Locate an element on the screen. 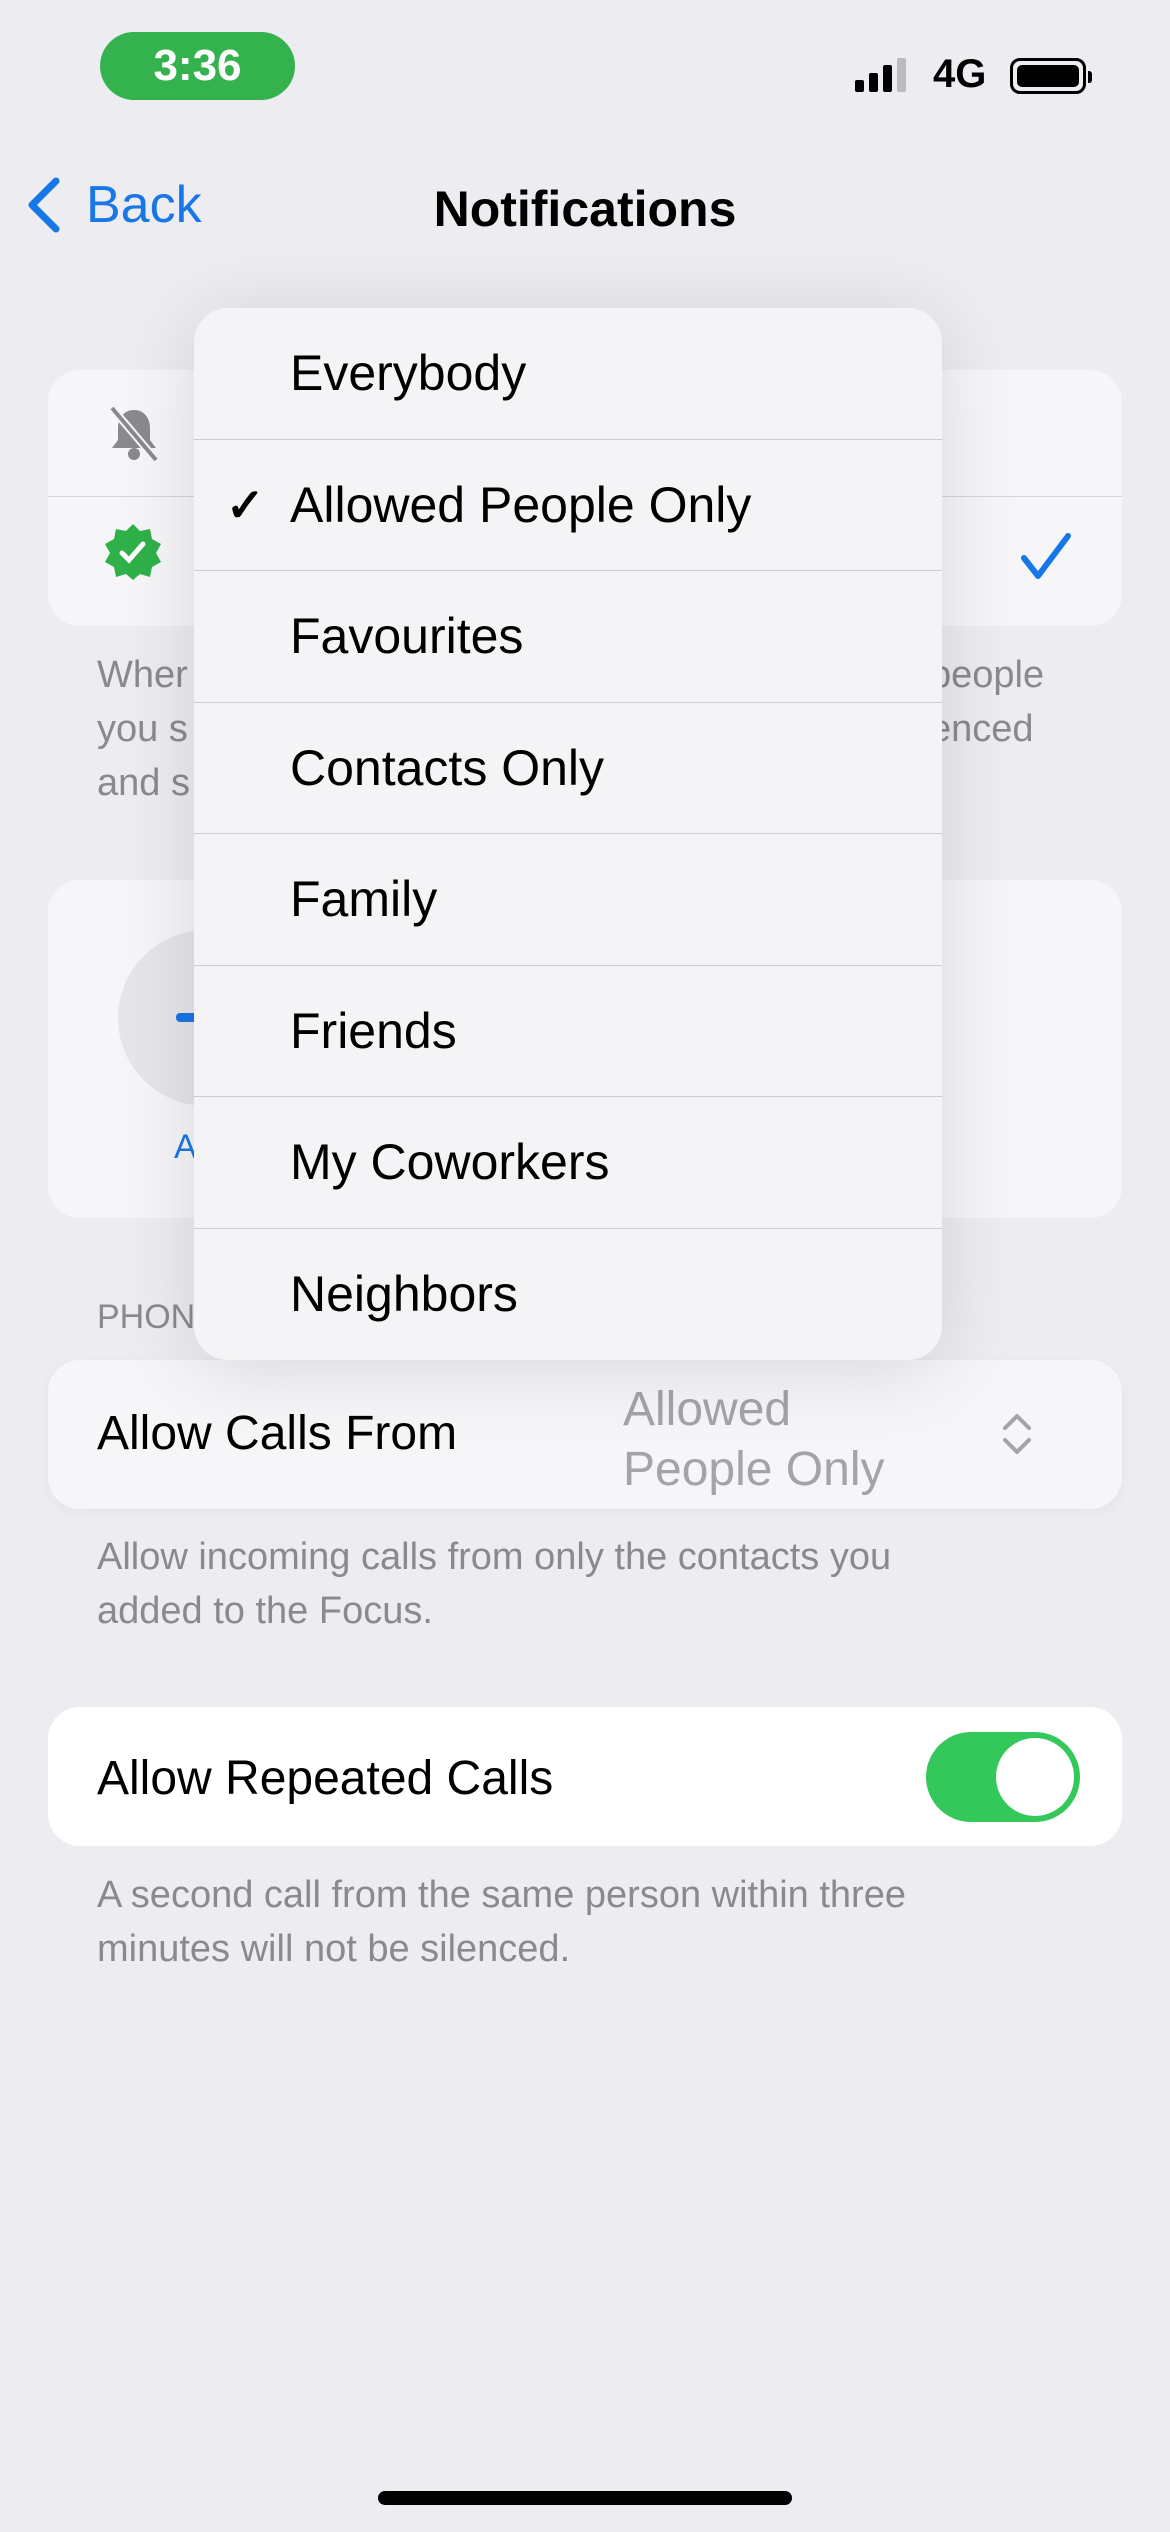 This screenshot has width=1170, height=2532. network-type: 4G is located at coordinates (960, 74).